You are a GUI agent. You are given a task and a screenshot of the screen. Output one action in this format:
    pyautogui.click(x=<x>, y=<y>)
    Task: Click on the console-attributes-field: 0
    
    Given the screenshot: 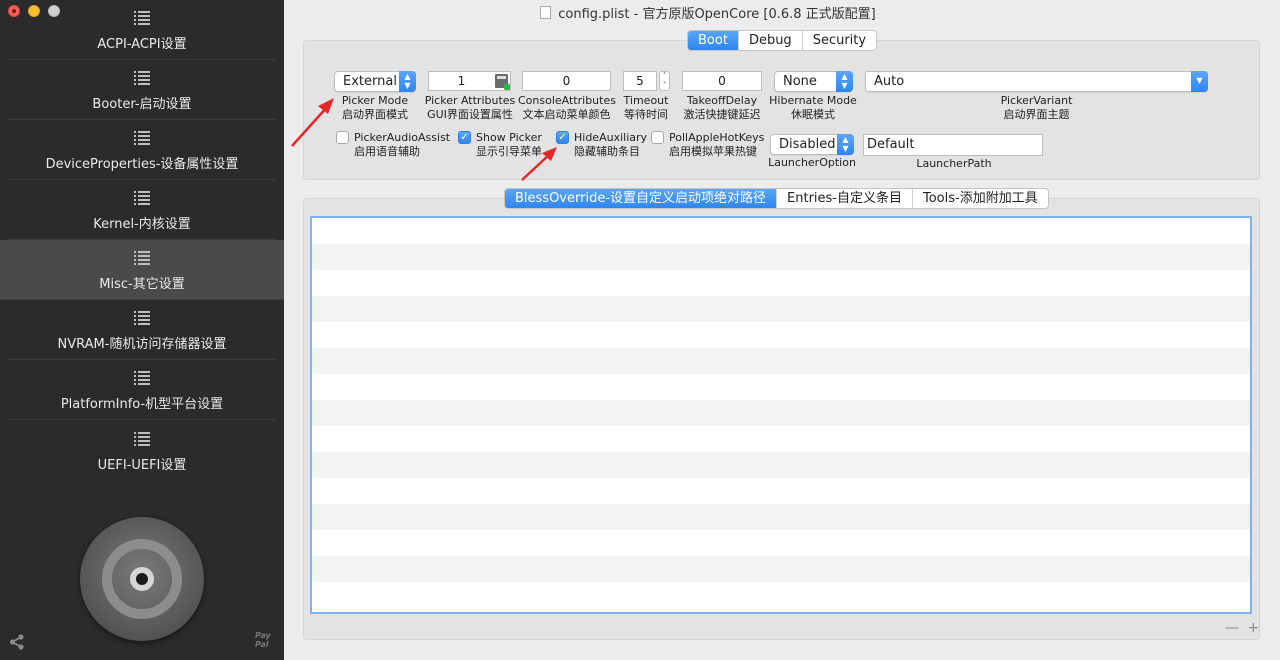 What is the action you would take?
    pyautogui.click(x=566, y=81)
    